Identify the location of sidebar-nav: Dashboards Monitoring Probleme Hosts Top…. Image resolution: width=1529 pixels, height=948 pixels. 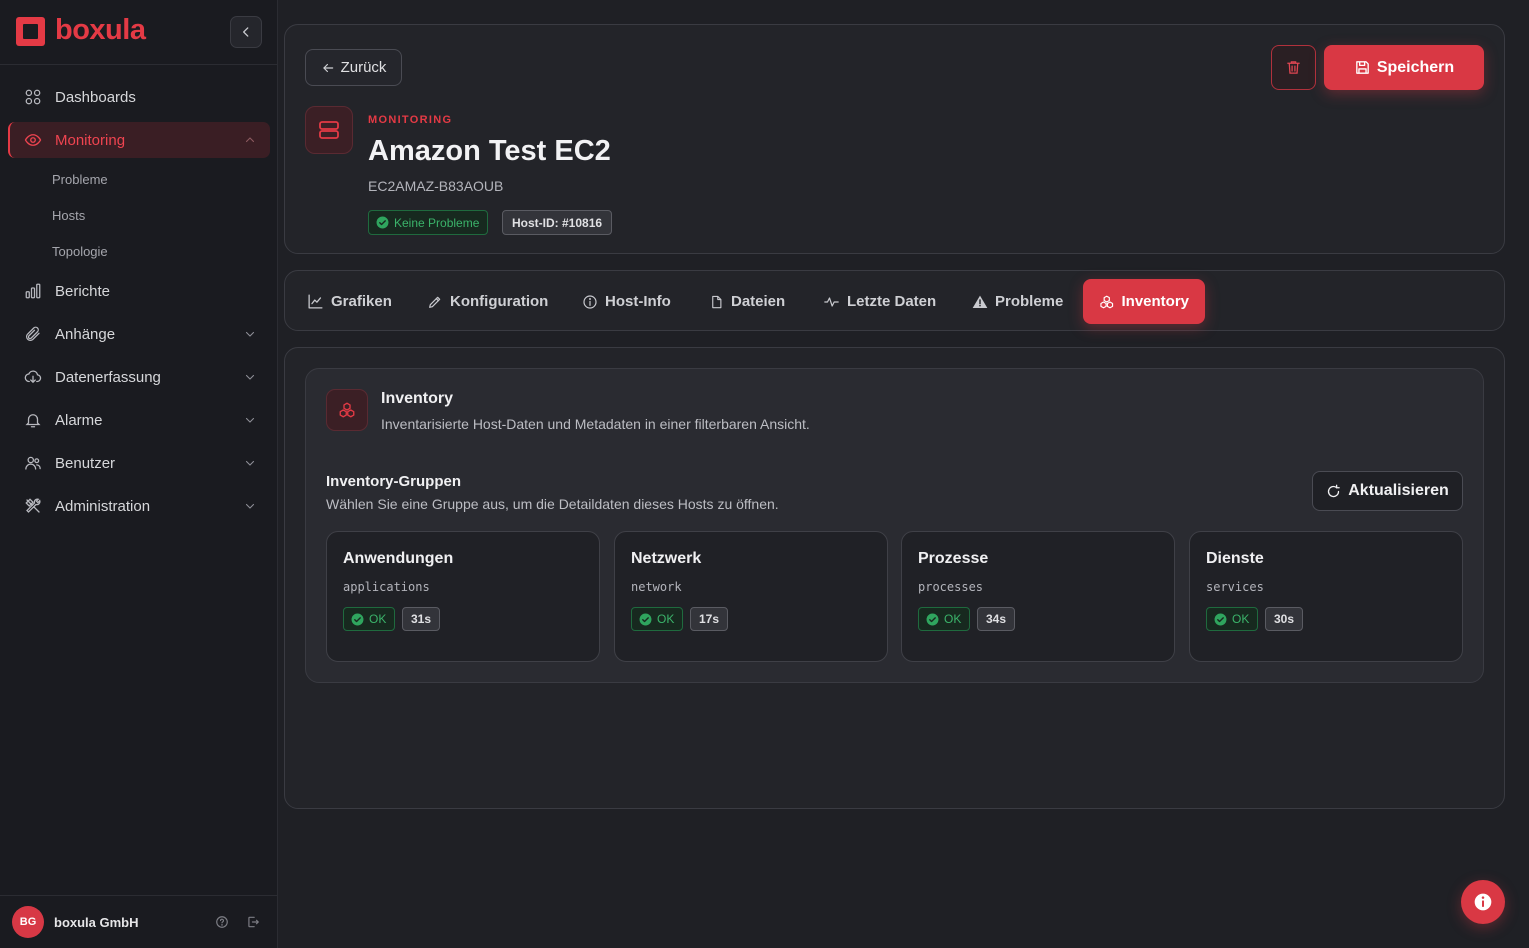
(139, 305).